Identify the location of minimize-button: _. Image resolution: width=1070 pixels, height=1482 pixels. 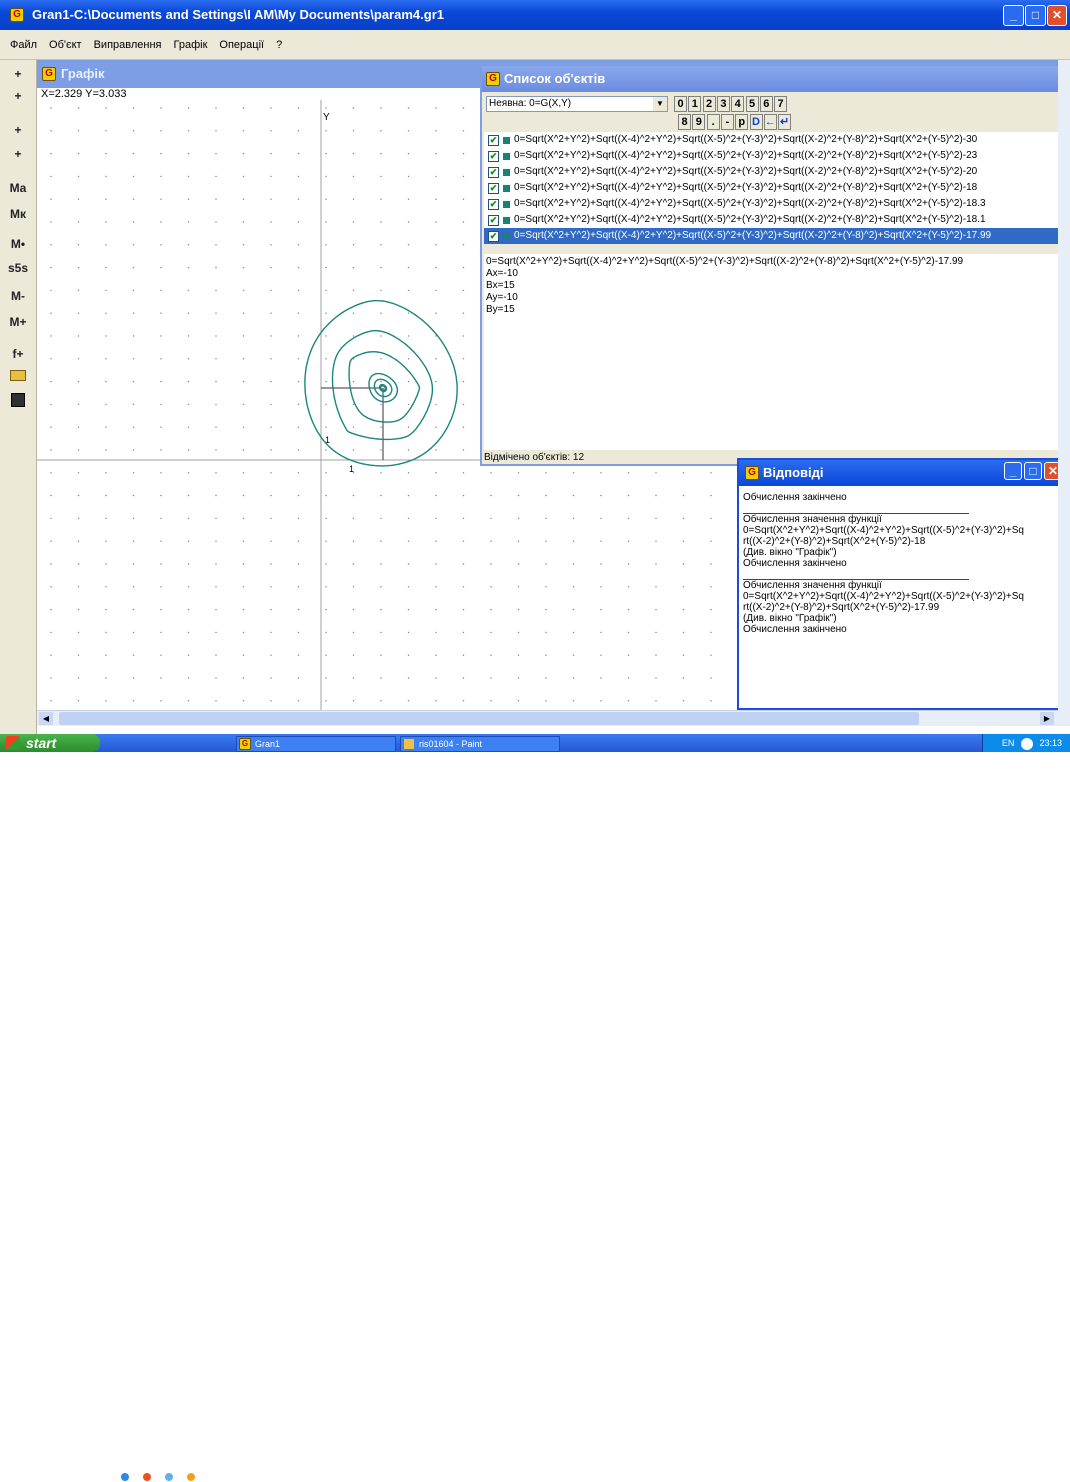
(1013, 15).